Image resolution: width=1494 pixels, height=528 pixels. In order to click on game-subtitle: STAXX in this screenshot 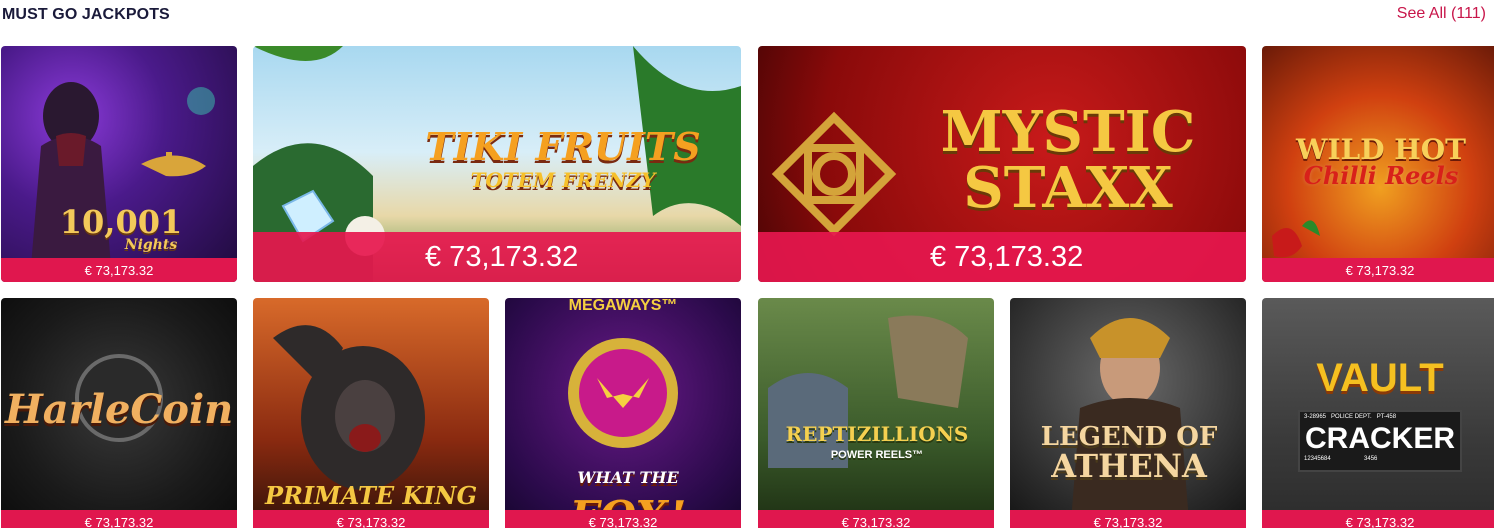, I will do `click(1068, 188)`.